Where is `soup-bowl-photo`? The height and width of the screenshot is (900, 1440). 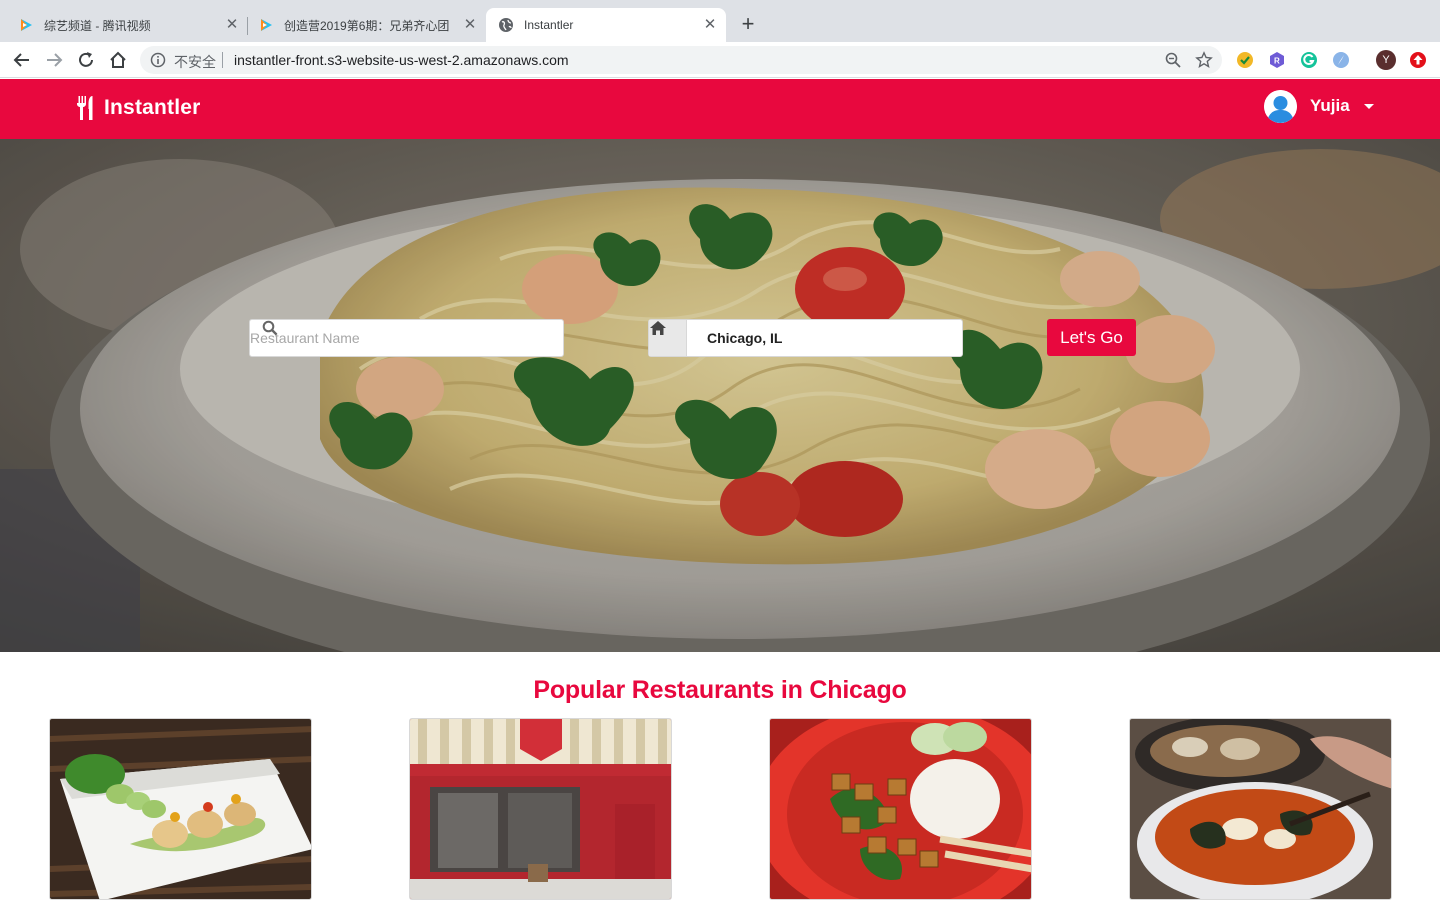
soup-bowl-photo is located at coordinates (1260, 809).